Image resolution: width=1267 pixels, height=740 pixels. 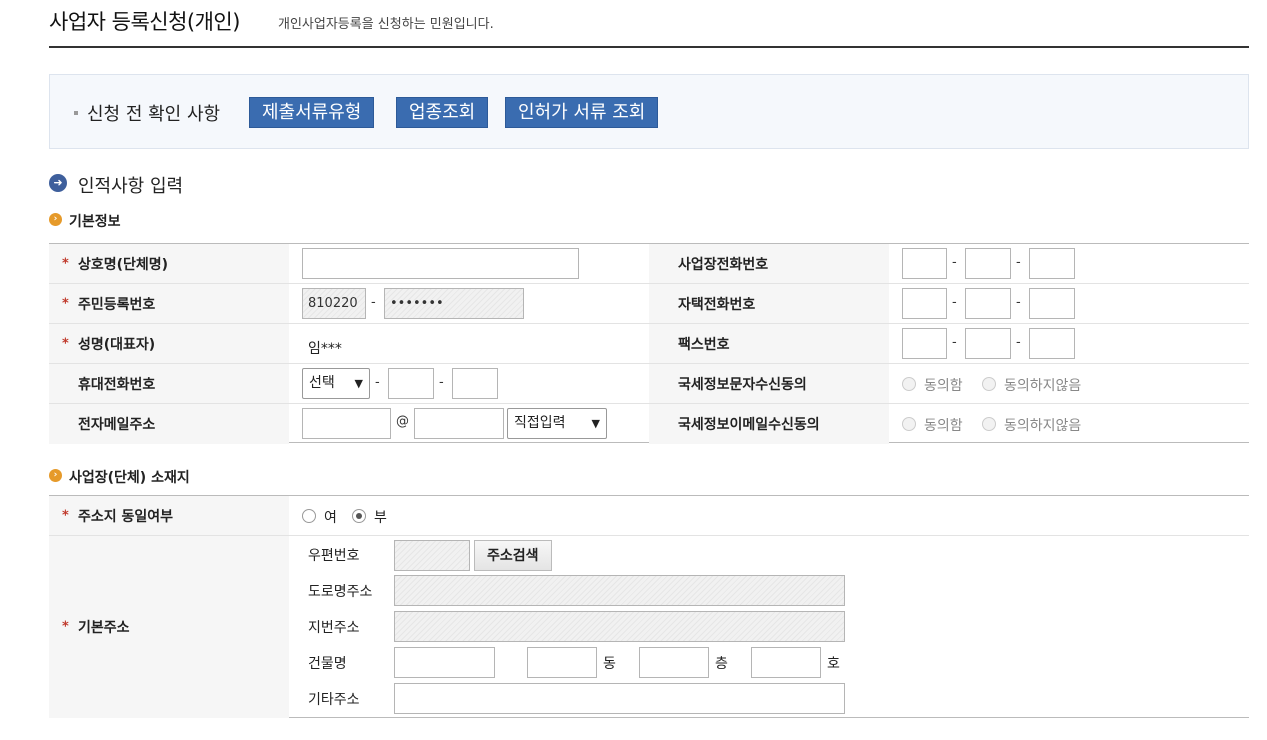 I want to click on dong-label: 동, so click(x=609, y=664).